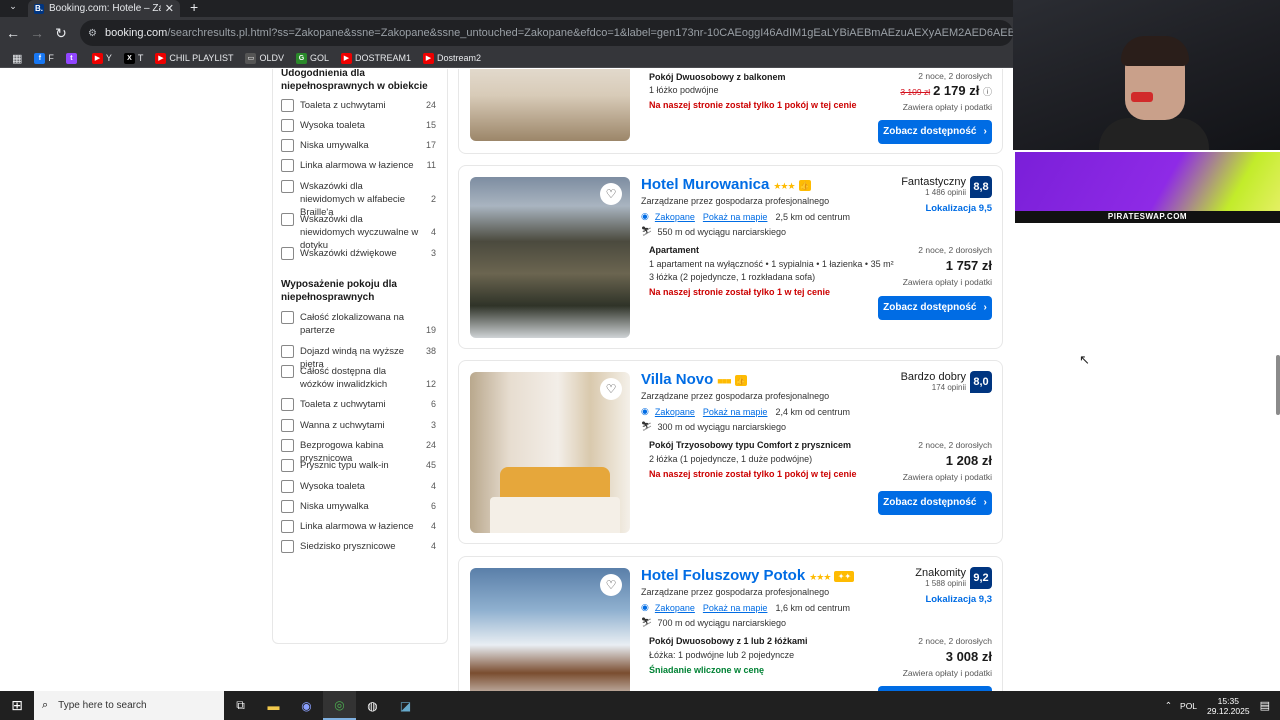  What do you see at coordinates (748, 575) in the screenshot?
I see `hotel-name: Hotel Foluszowy Potok ★★★ ✦✦` at bounding box center [748, 575].